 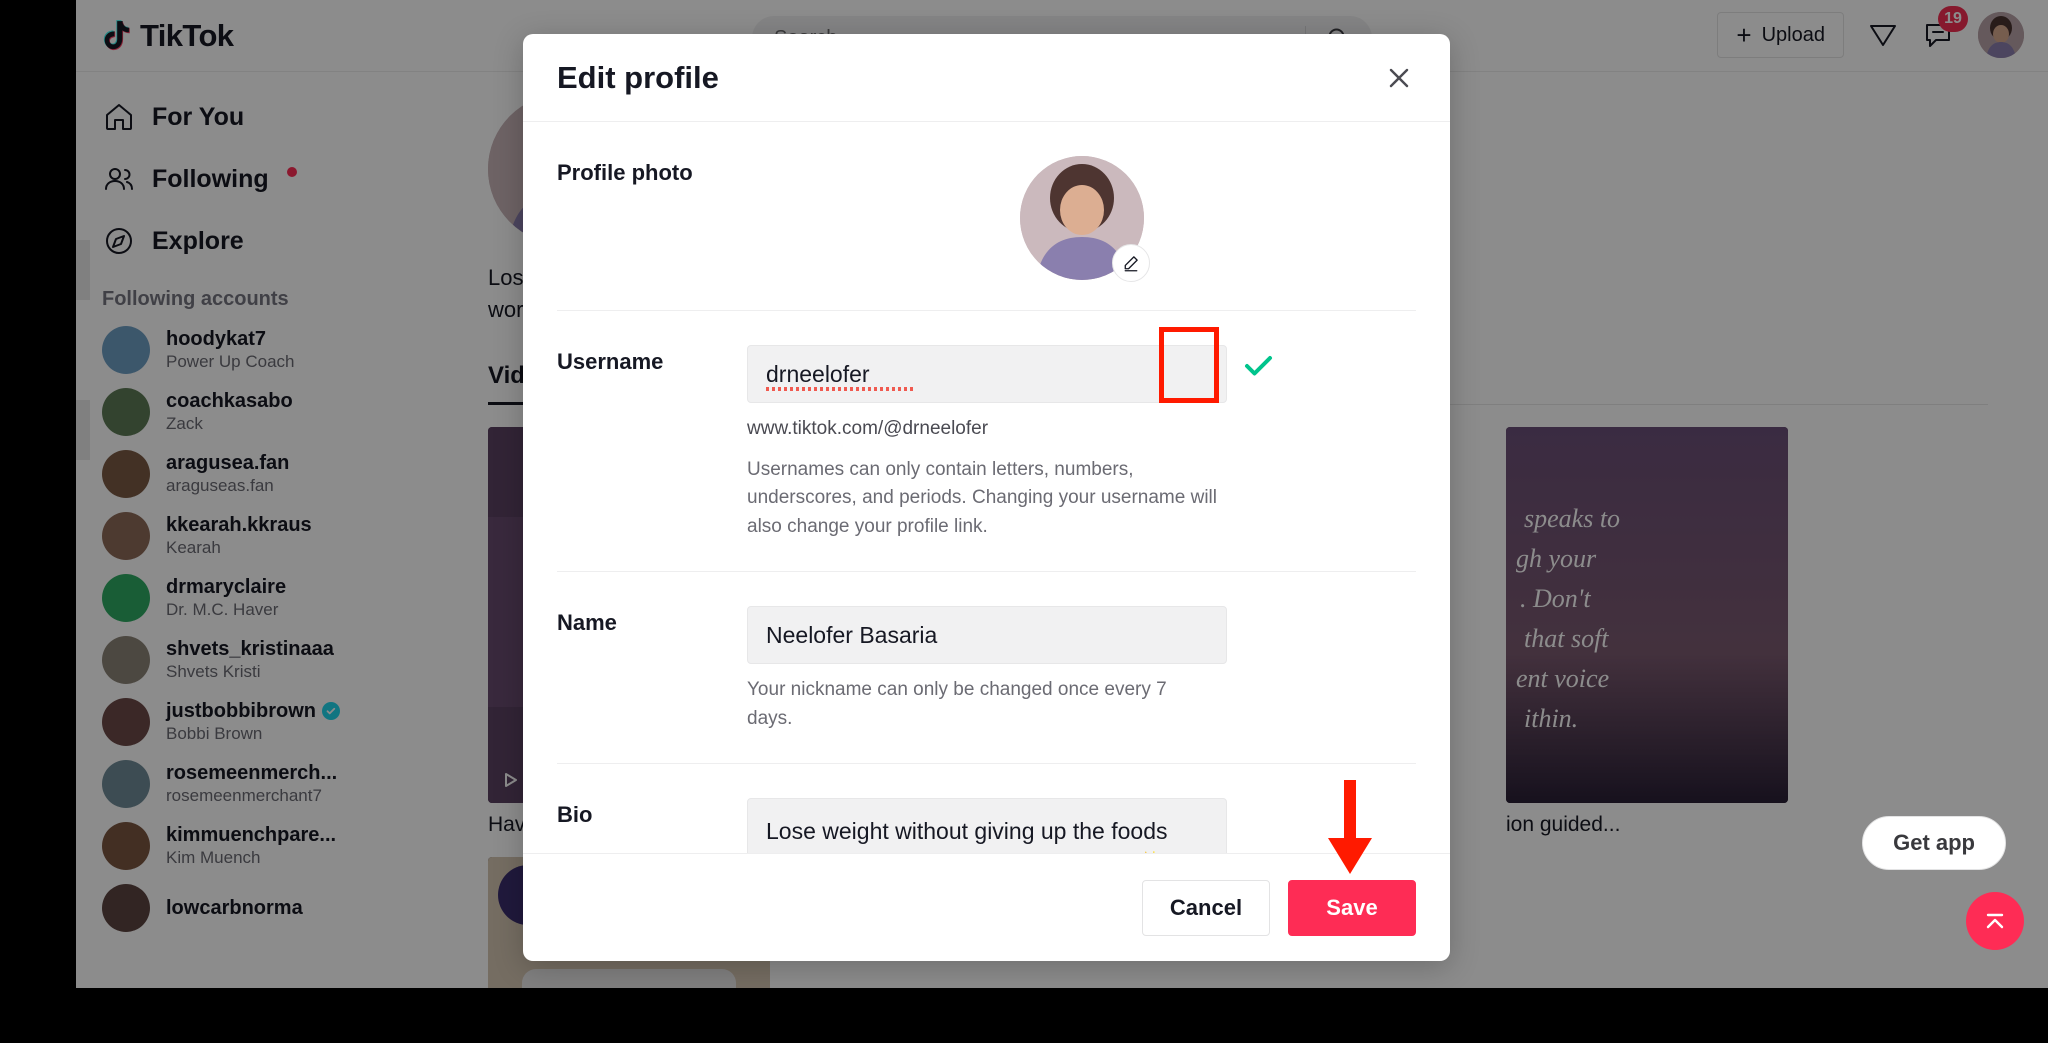 I want to click on username-valid-check, so click(x=1258, y=365).